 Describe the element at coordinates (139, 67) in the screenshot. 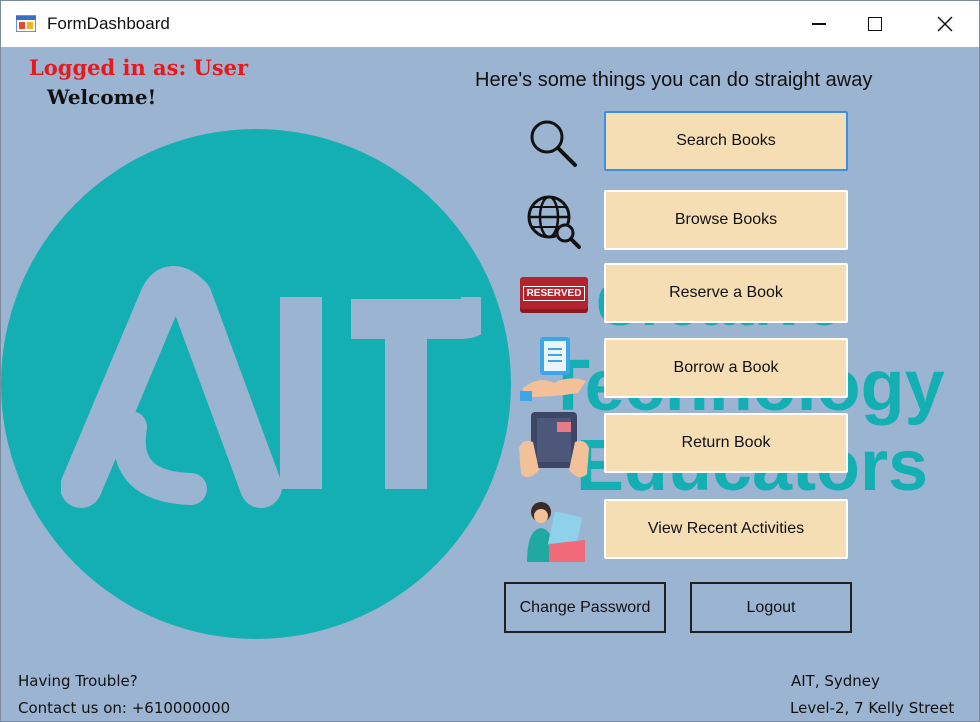

I see `logged-in-label: Logged in as: User` at that location.